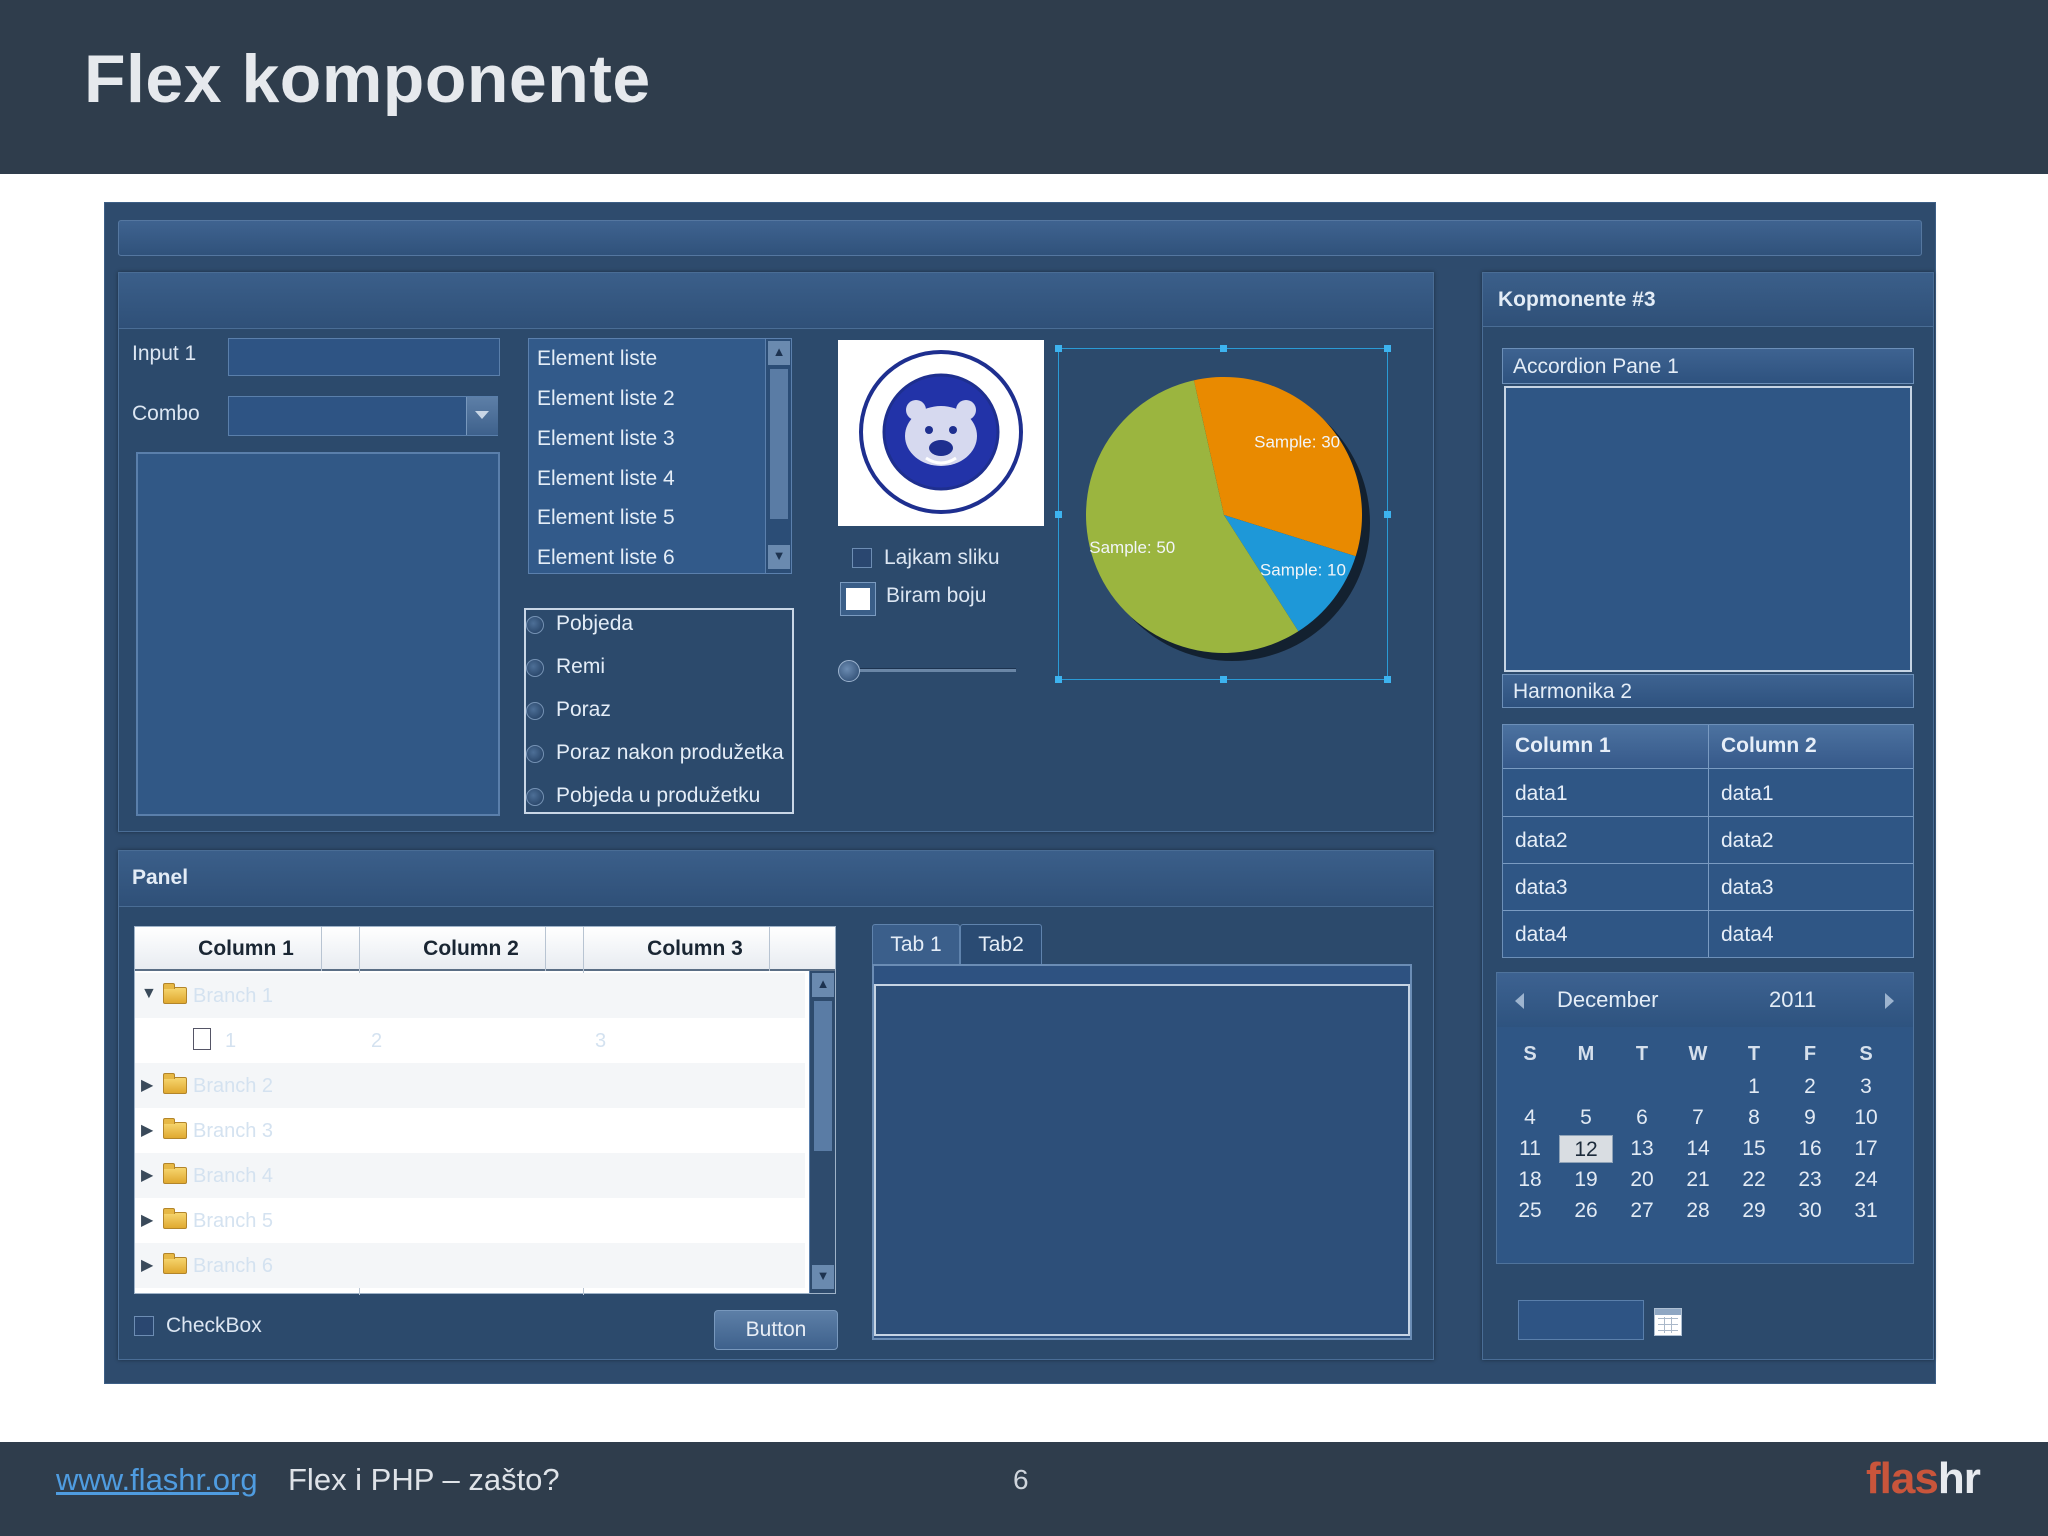  I want to click on combo-box, so click(363, 416).